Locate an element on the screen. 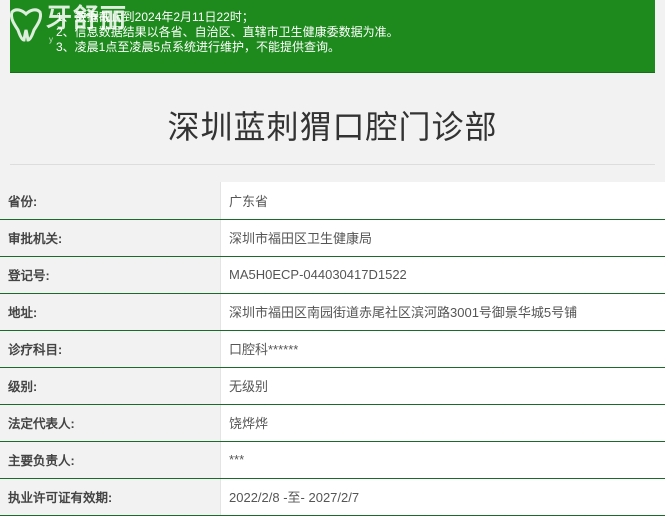 The image size is (665, 516). table-row: 省份: 广东省 is located at coordinates (332, 200).